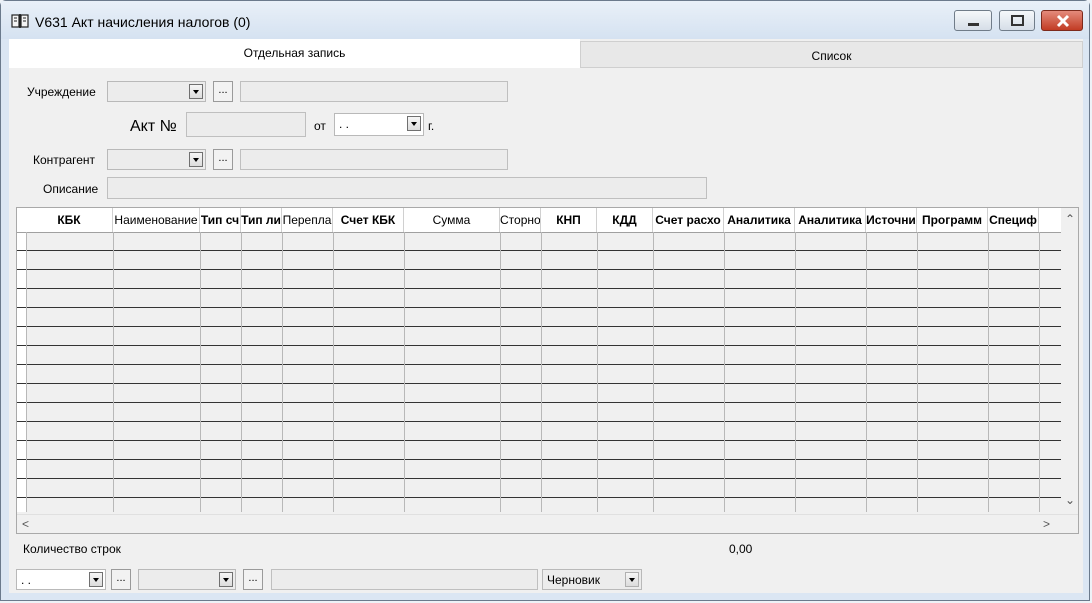 The image size is (1092, 603). What do you see at coordinates (431, 126) in the screenshot?
I see `year-suffix-label: г.` at bounding box center [431, 126].